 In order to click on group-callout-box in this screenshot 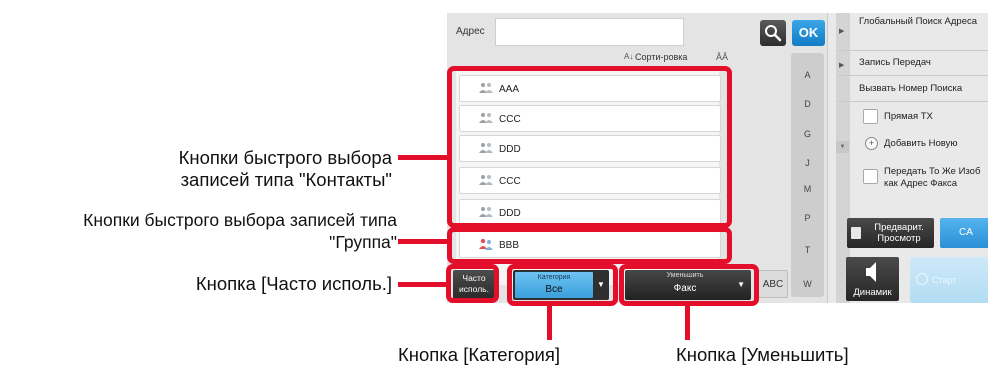, I will do `click(589, 245)`.